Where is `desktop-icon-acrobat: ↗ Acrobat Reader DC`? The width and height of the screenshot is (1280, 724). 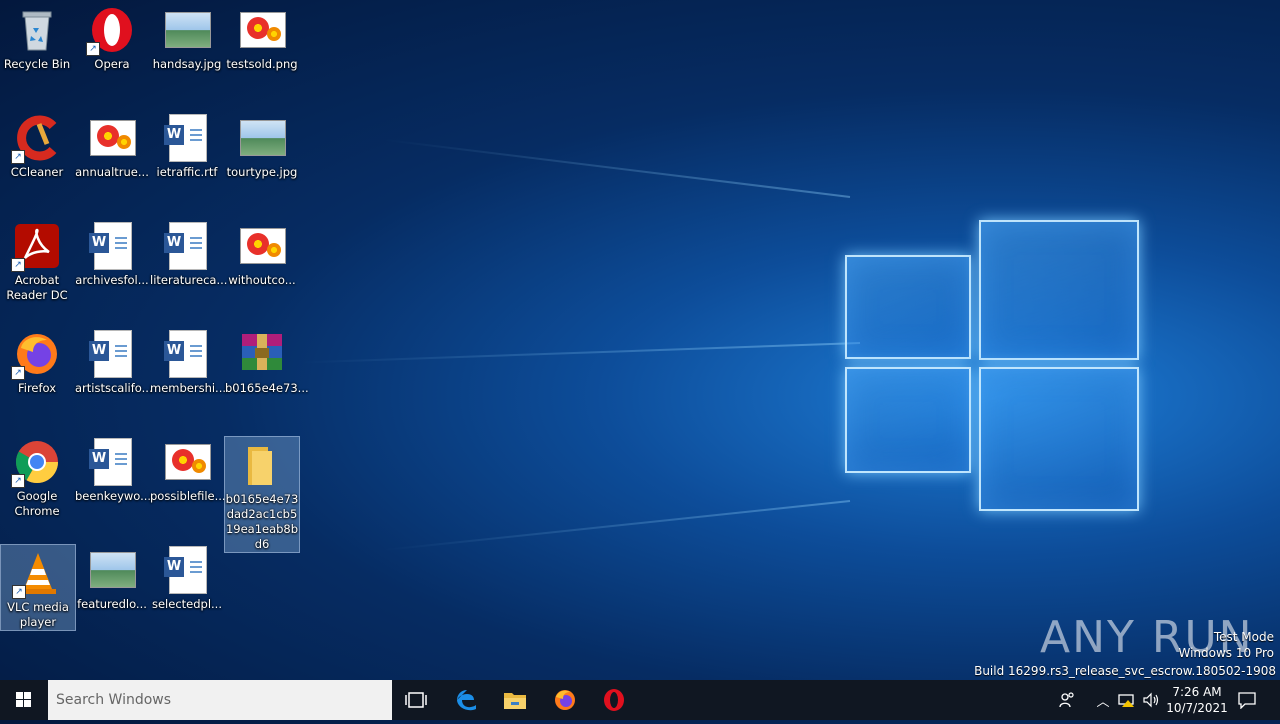
desktop-icon-acrobat: ↗ Acrobat Reader DC is located at coordinates (37, 260).